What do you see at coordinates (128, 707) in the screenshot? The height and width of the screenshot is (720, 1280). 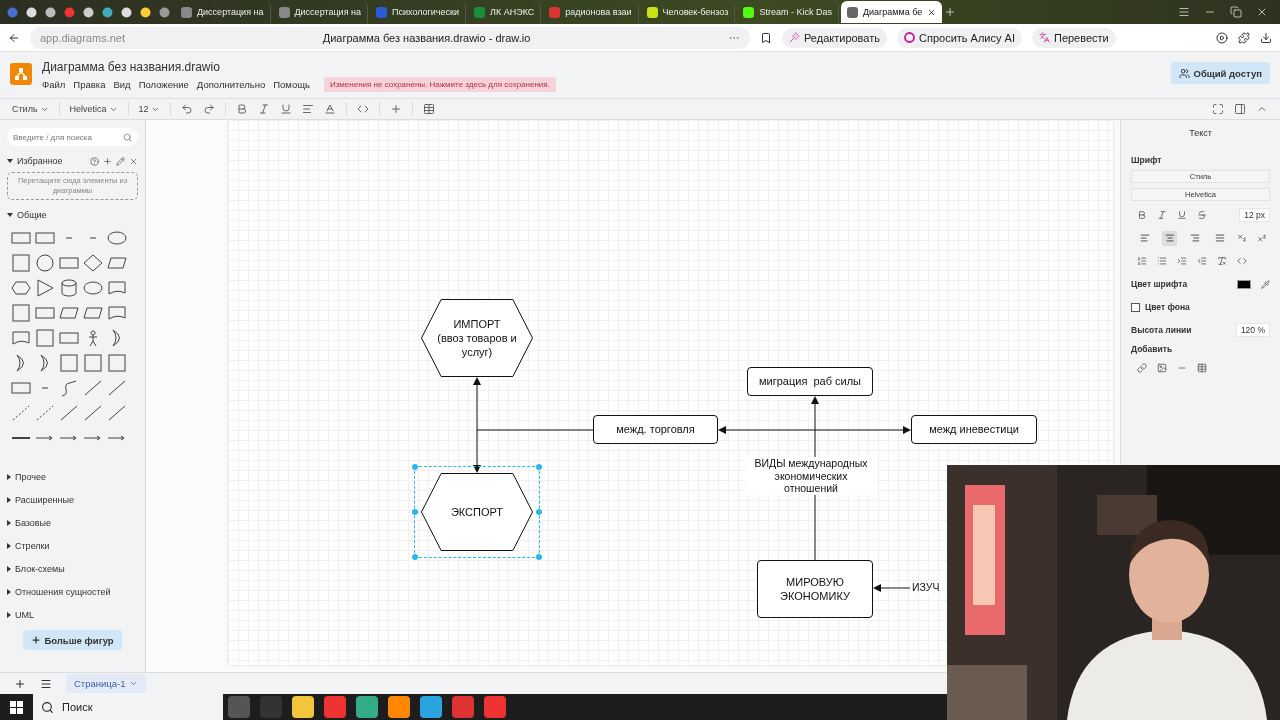 I see `taskbar-search-field: Поиск` at bounding box center [128, 707].